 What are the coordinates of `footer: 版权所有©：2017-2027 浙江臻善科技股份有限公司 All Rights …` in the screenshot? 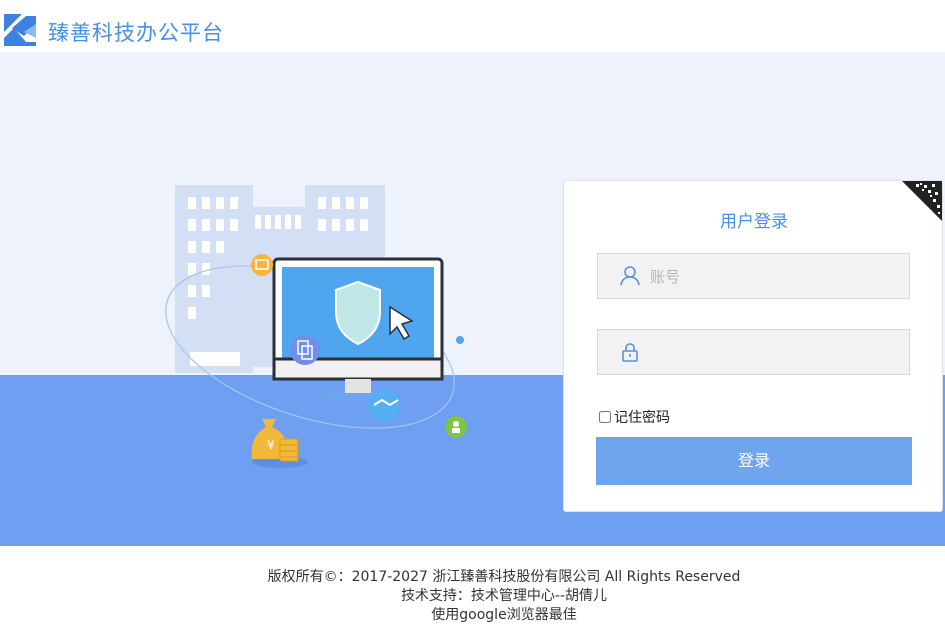 It's located at (472, 588).